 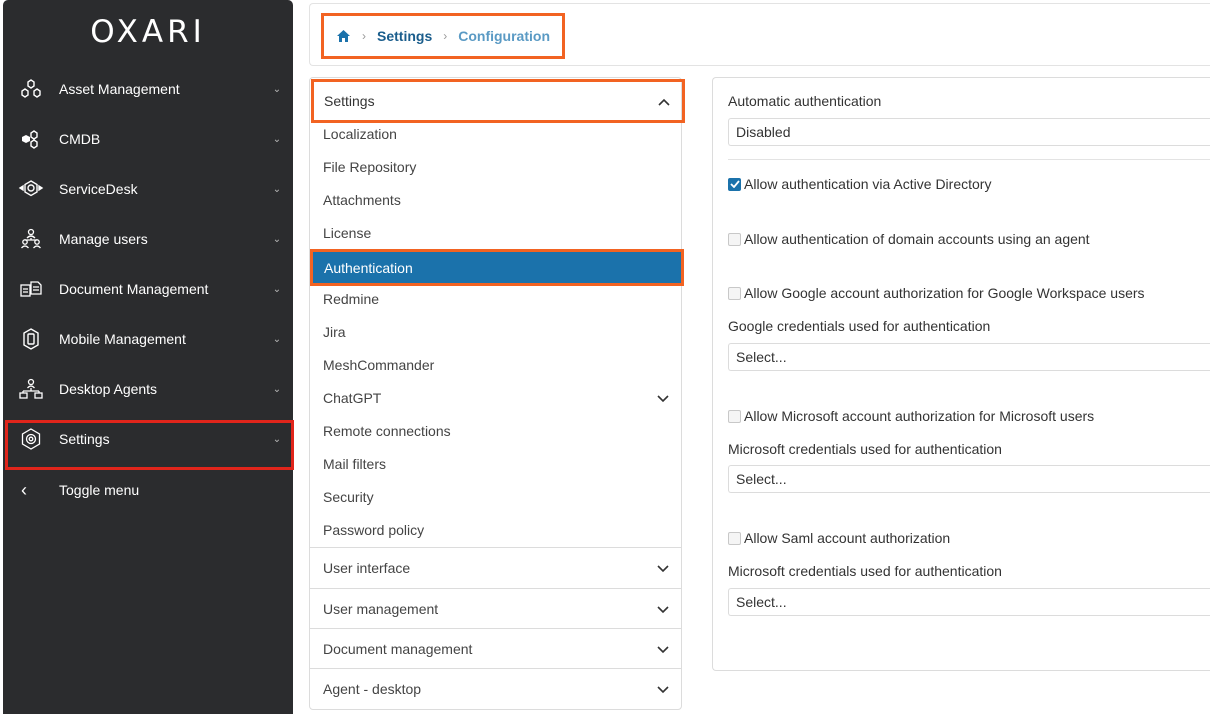 I want to click on menu-item-label: ChatGPT, so click(x=352, y=398).